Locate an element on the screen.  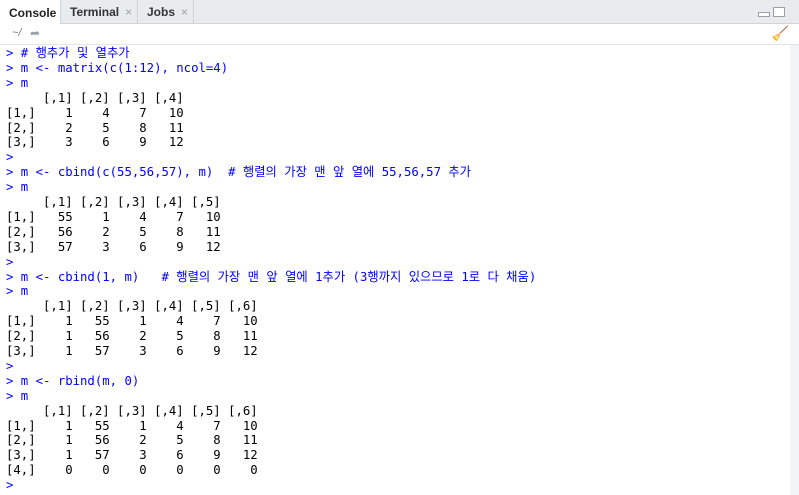
tab-console: Console is located at coordinates (30, 12).